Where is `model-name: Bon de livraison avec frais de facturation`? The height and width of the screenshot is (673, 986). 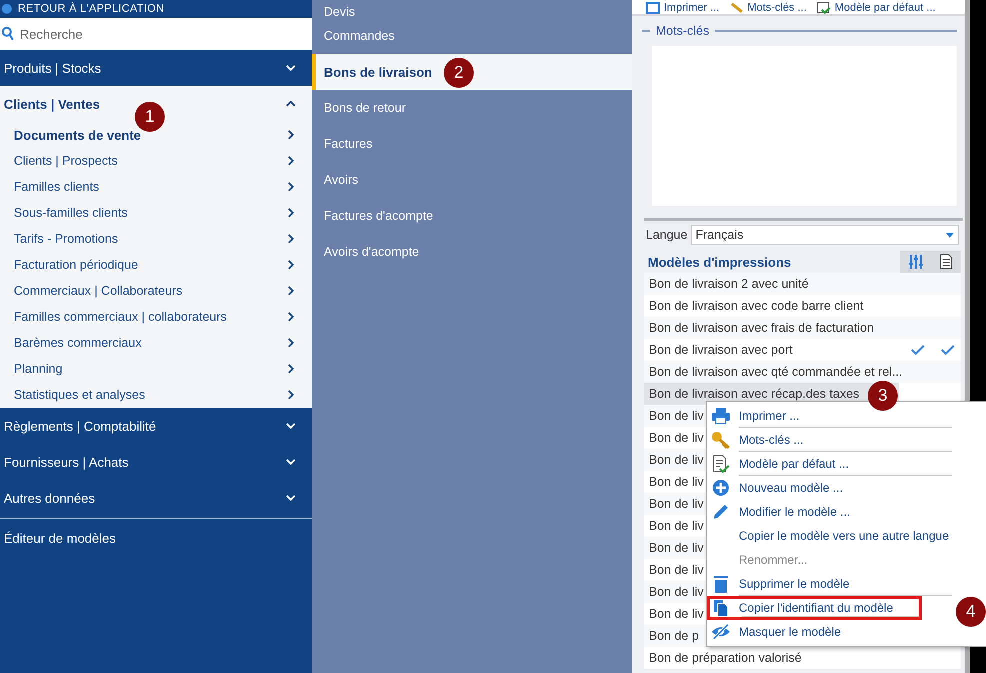 model-name: Bon de livraison avec frais de facturation is located at coordinates (761, 328).